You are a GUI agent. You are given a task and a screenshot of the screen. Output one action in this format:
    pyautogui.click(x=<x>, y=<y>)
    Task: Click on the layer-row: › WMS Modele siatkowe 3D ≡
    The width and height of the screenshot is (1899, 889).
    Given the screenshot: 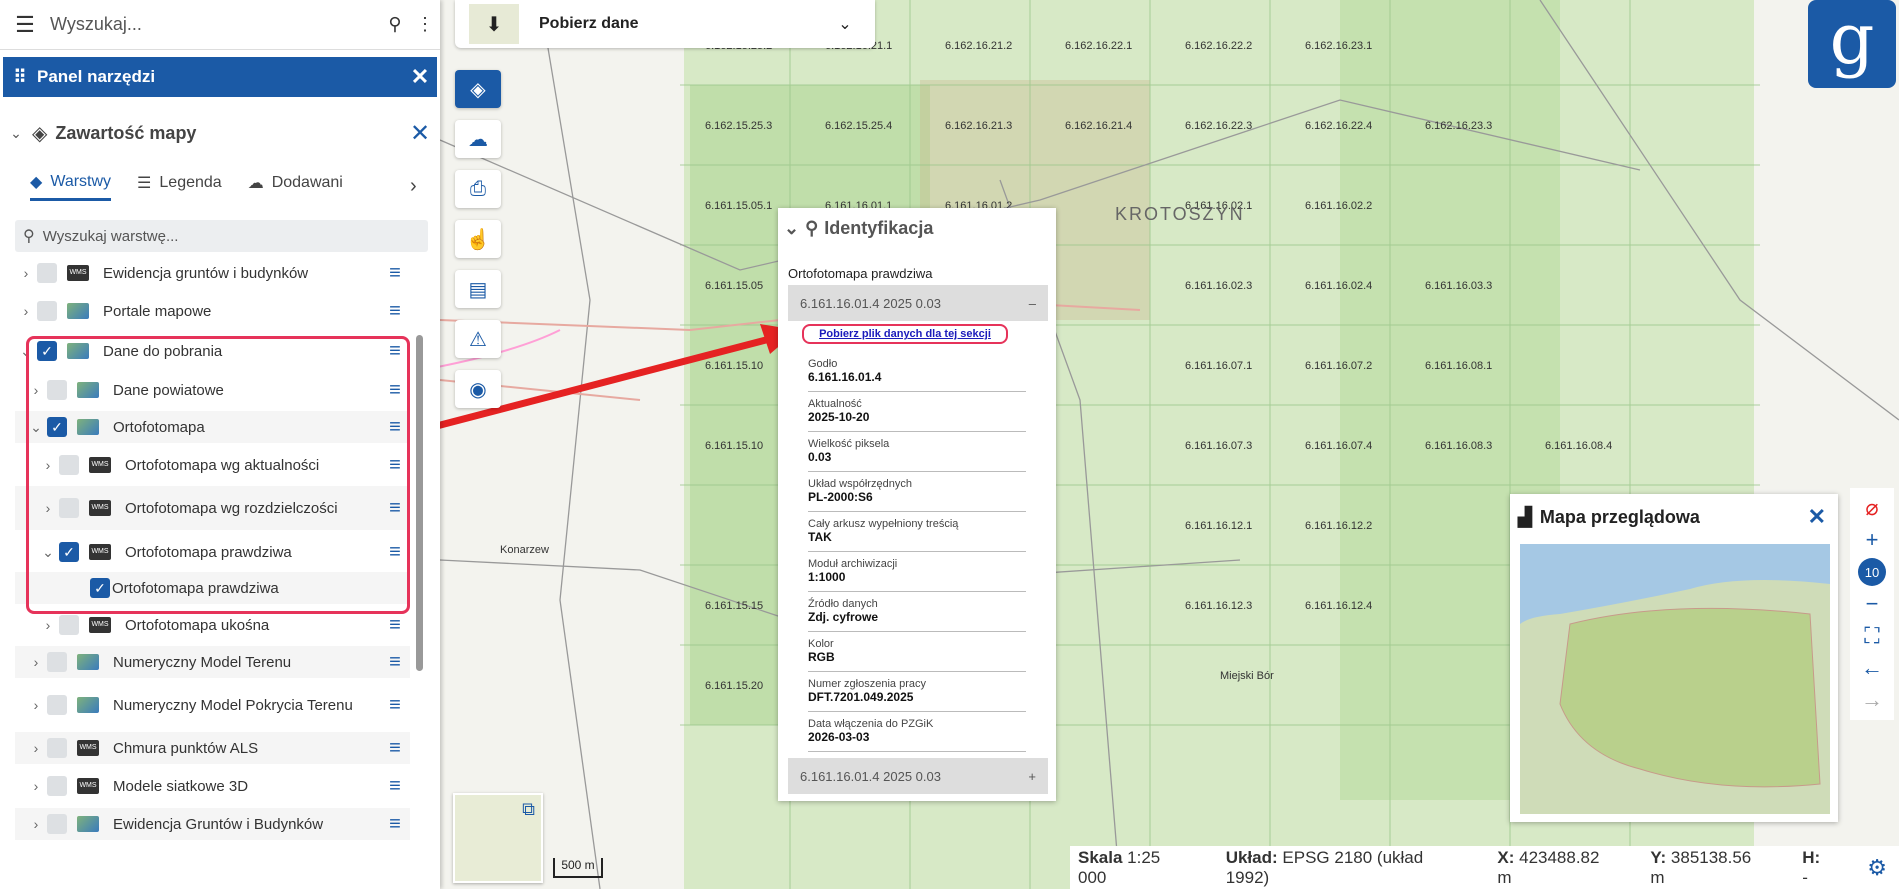 What is the action you would take?
    pyautogui.click(x=212, y=786)
    